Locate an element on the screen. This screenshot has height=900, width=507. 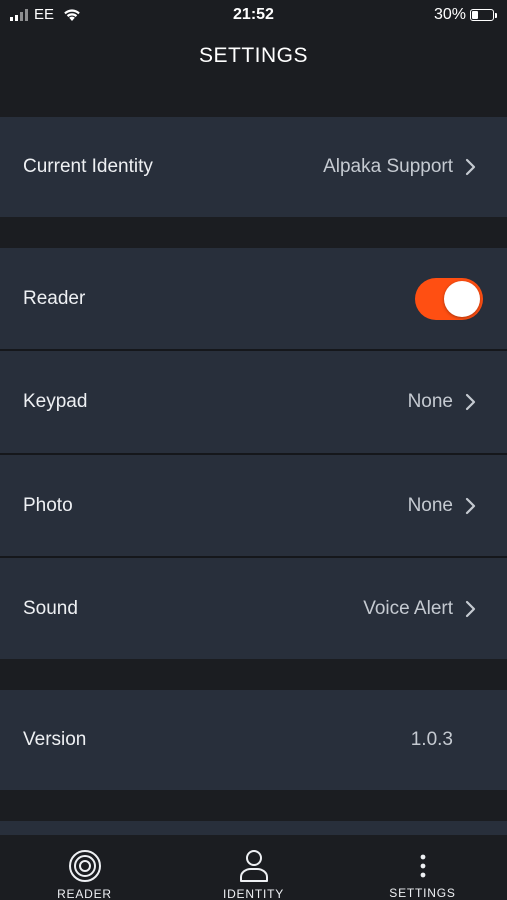
tab-label: SETTINGS is located at coordinates (422, 893).